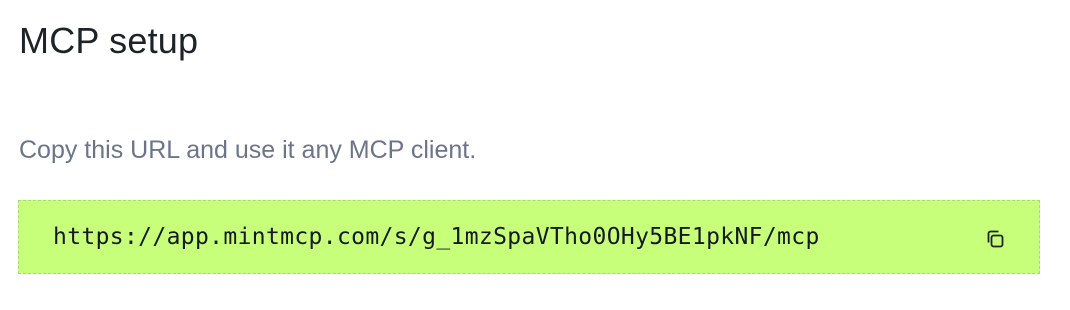 The height and width of the screenshot is (310, 1070). Describe the element at coordinates (248, 150) in the screenshot. I see `setup-description: Copy this URL and use it any MCP client.` at that location.